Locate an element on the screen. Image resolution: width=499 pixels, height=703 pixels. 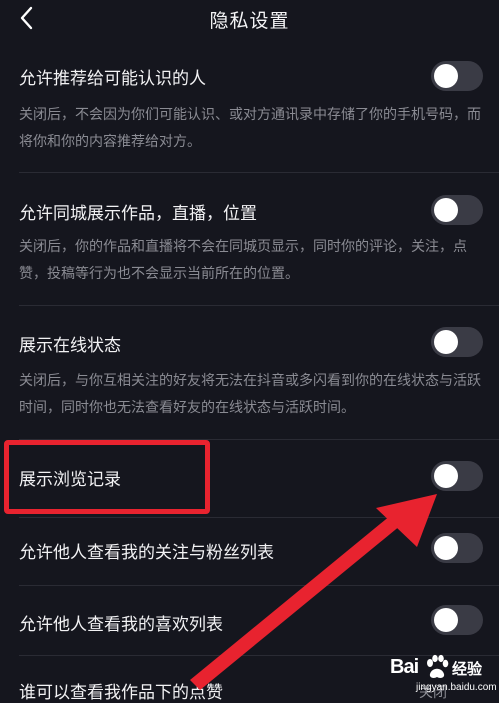
watermark: Bai 经验 jingyan.baidu.com is located at coordinates (443, 673).